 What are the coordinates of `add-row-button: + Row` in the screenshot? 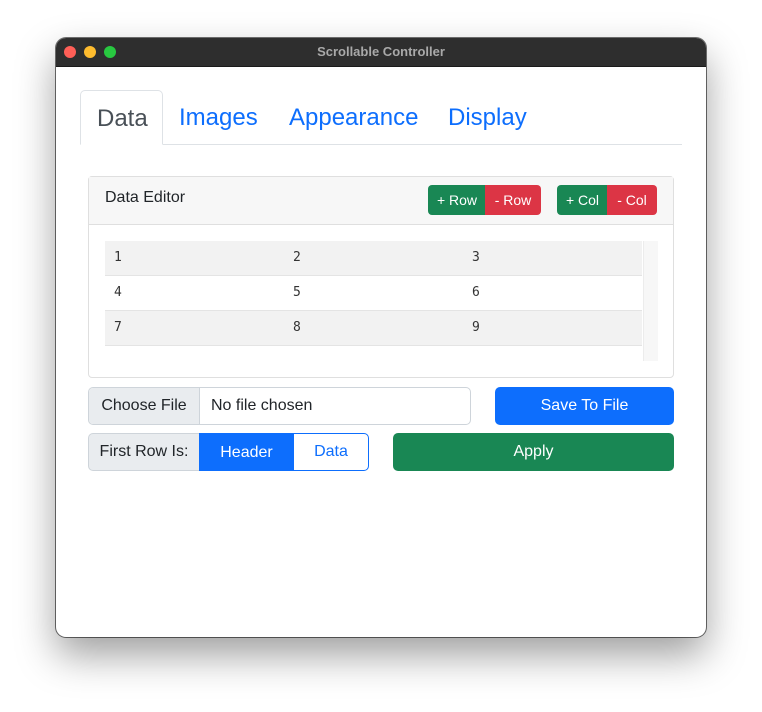 It's located at (457, 200).